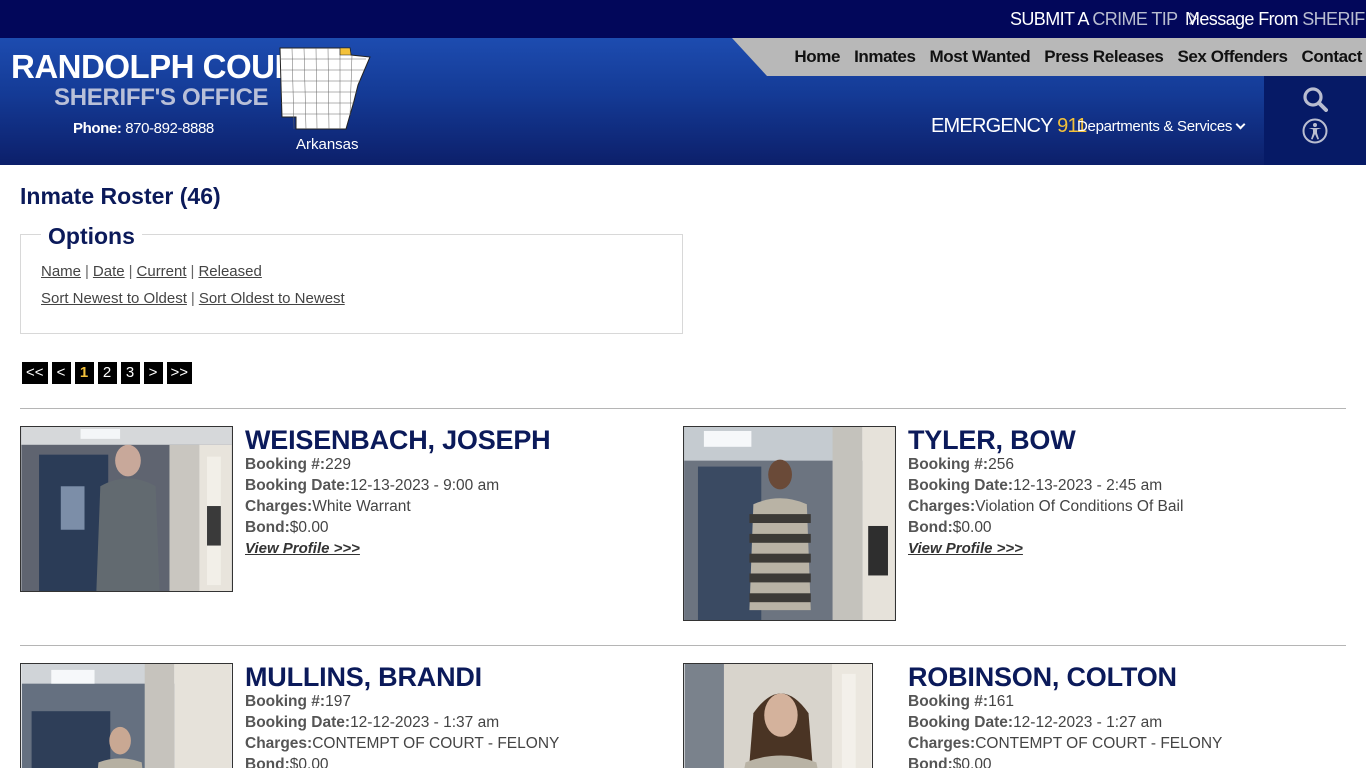  I want to click on booking-date: Booking Date:12-13-2023 - 9:00 am, so click(397, 485).